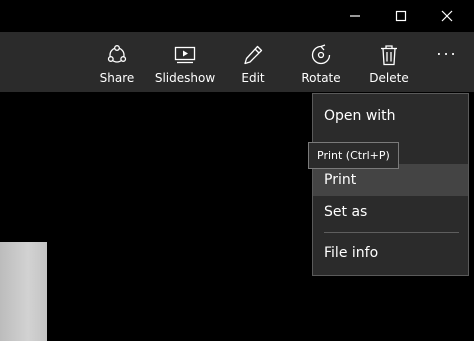 The width and height of the screenshot is (474, 341). Describe the element at coordinates (353, 155) in the screenshot. I see `print-tooltip: Print (Ctrl+P)` at that location.